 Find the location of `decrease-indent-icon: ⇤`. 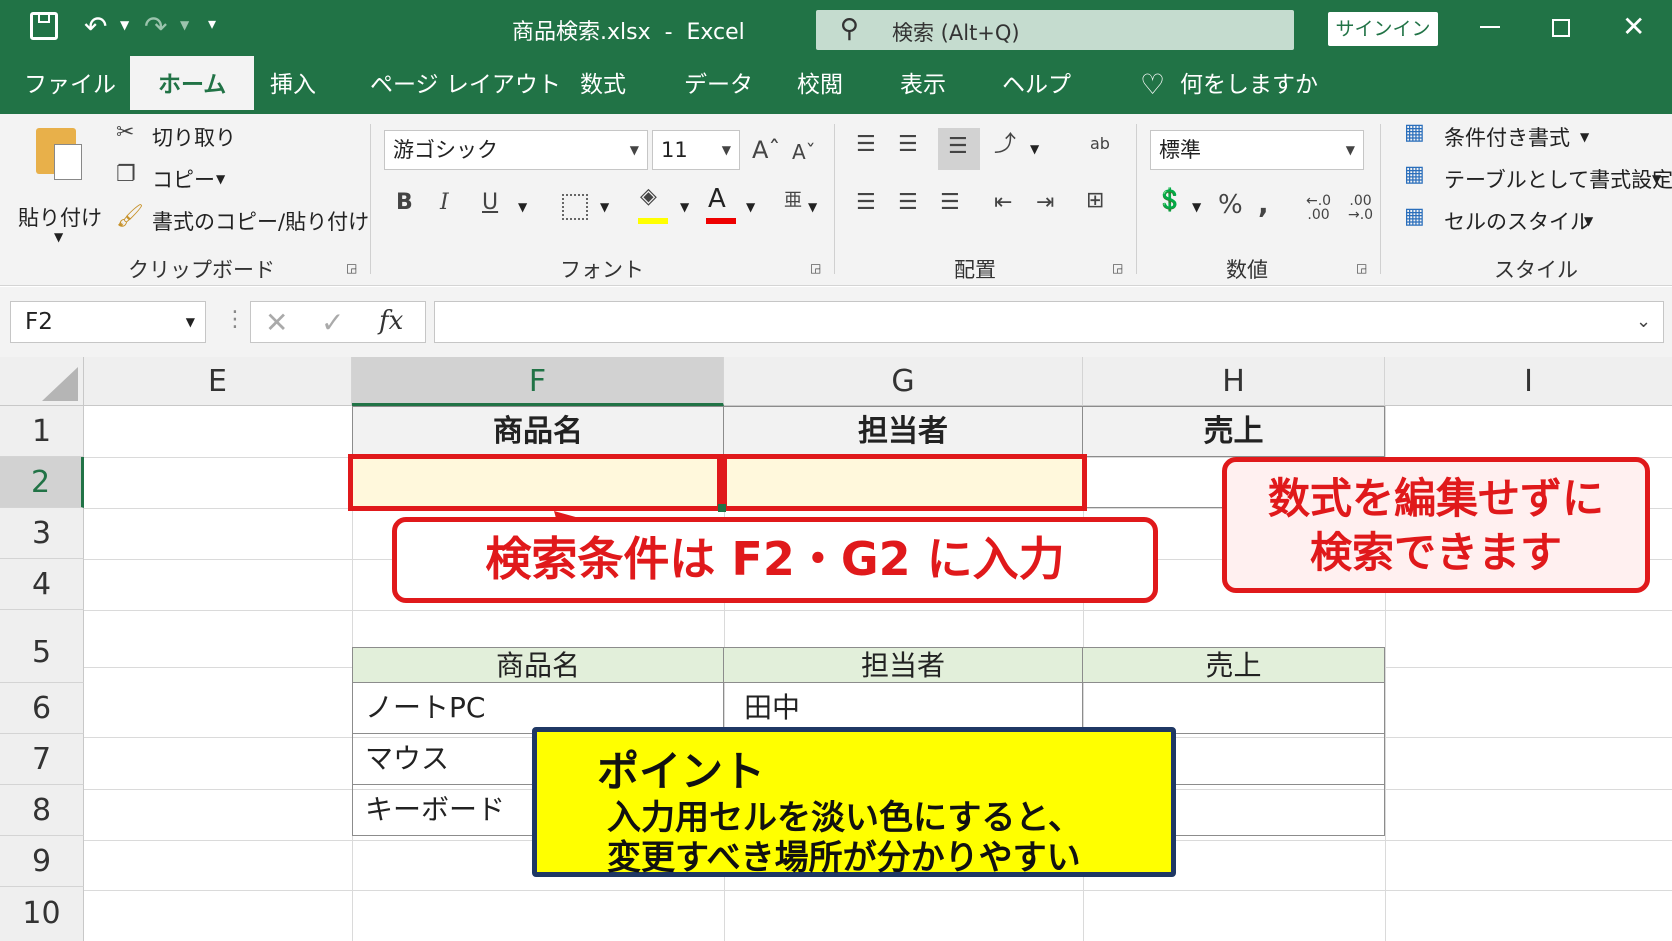

decrease-indent-icon: ⇤ is located at coordinates (1003, 203).